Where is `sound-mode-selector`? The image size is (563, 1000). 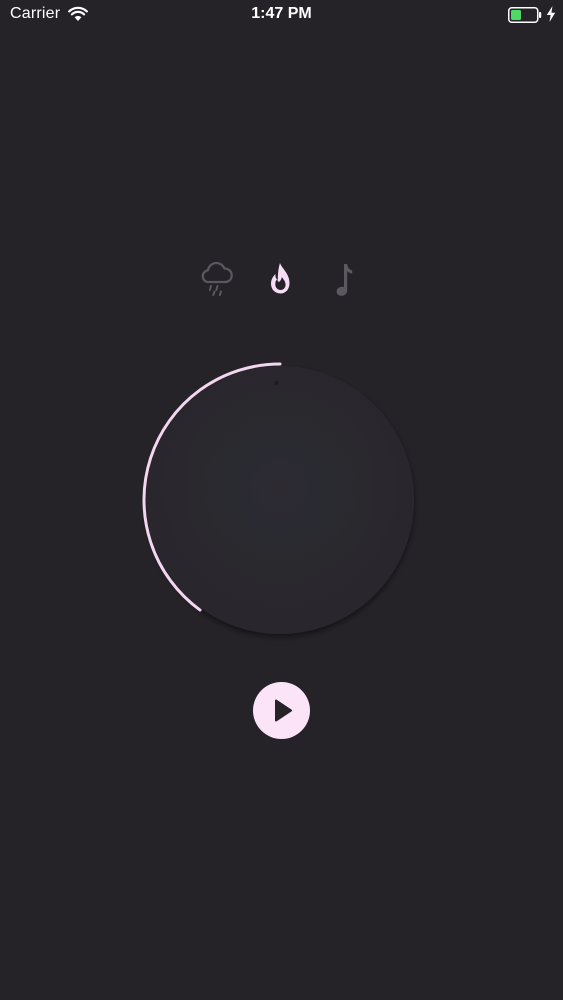
sound-mode-selector is located at coordinates (281, 280).